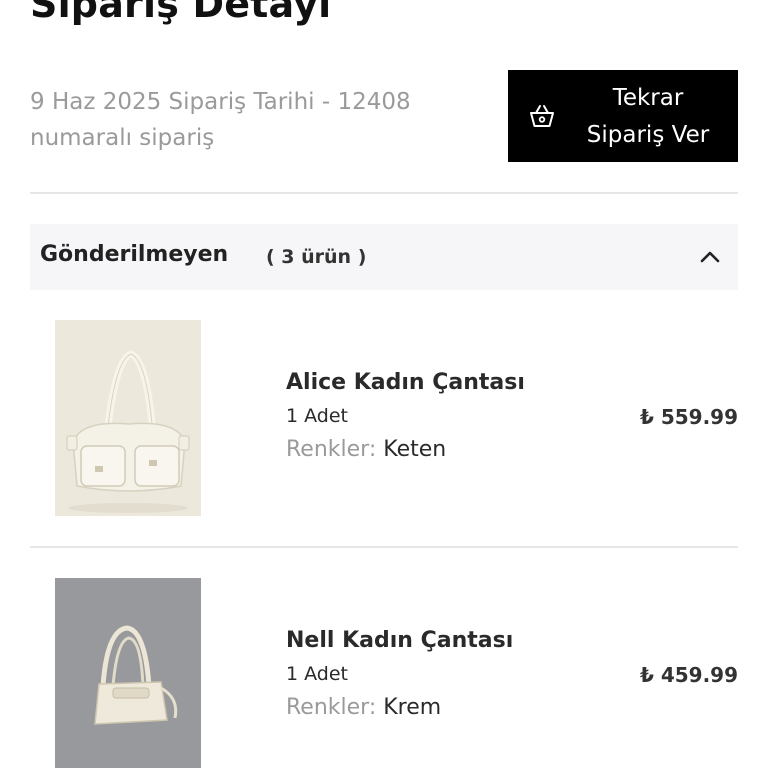  What do you see at coordinates (542, 116) in the screenshot?
I see `basket-icon` at bounding box center [542, 116].